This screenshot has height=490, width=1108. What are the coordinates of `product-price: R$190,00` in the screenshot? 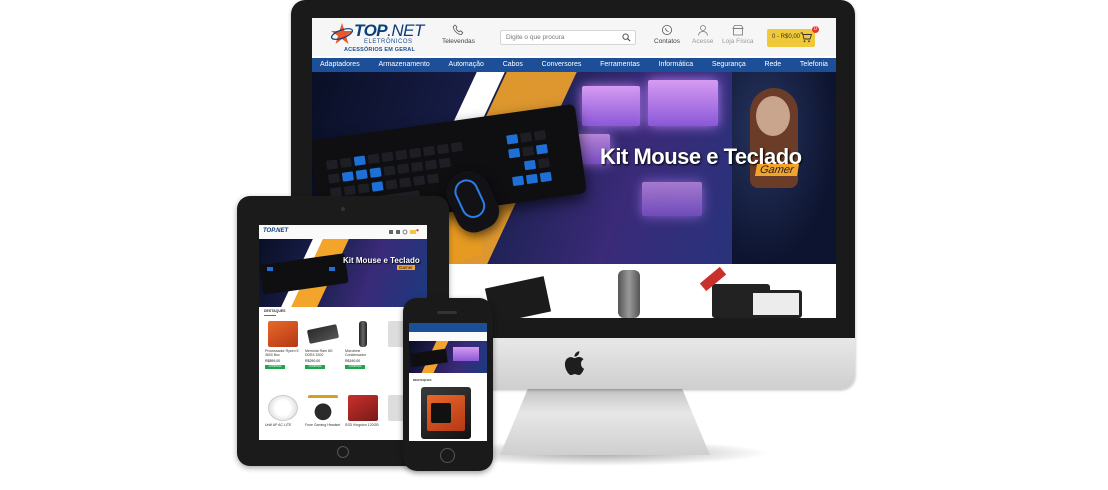 It's located at (353, 361).